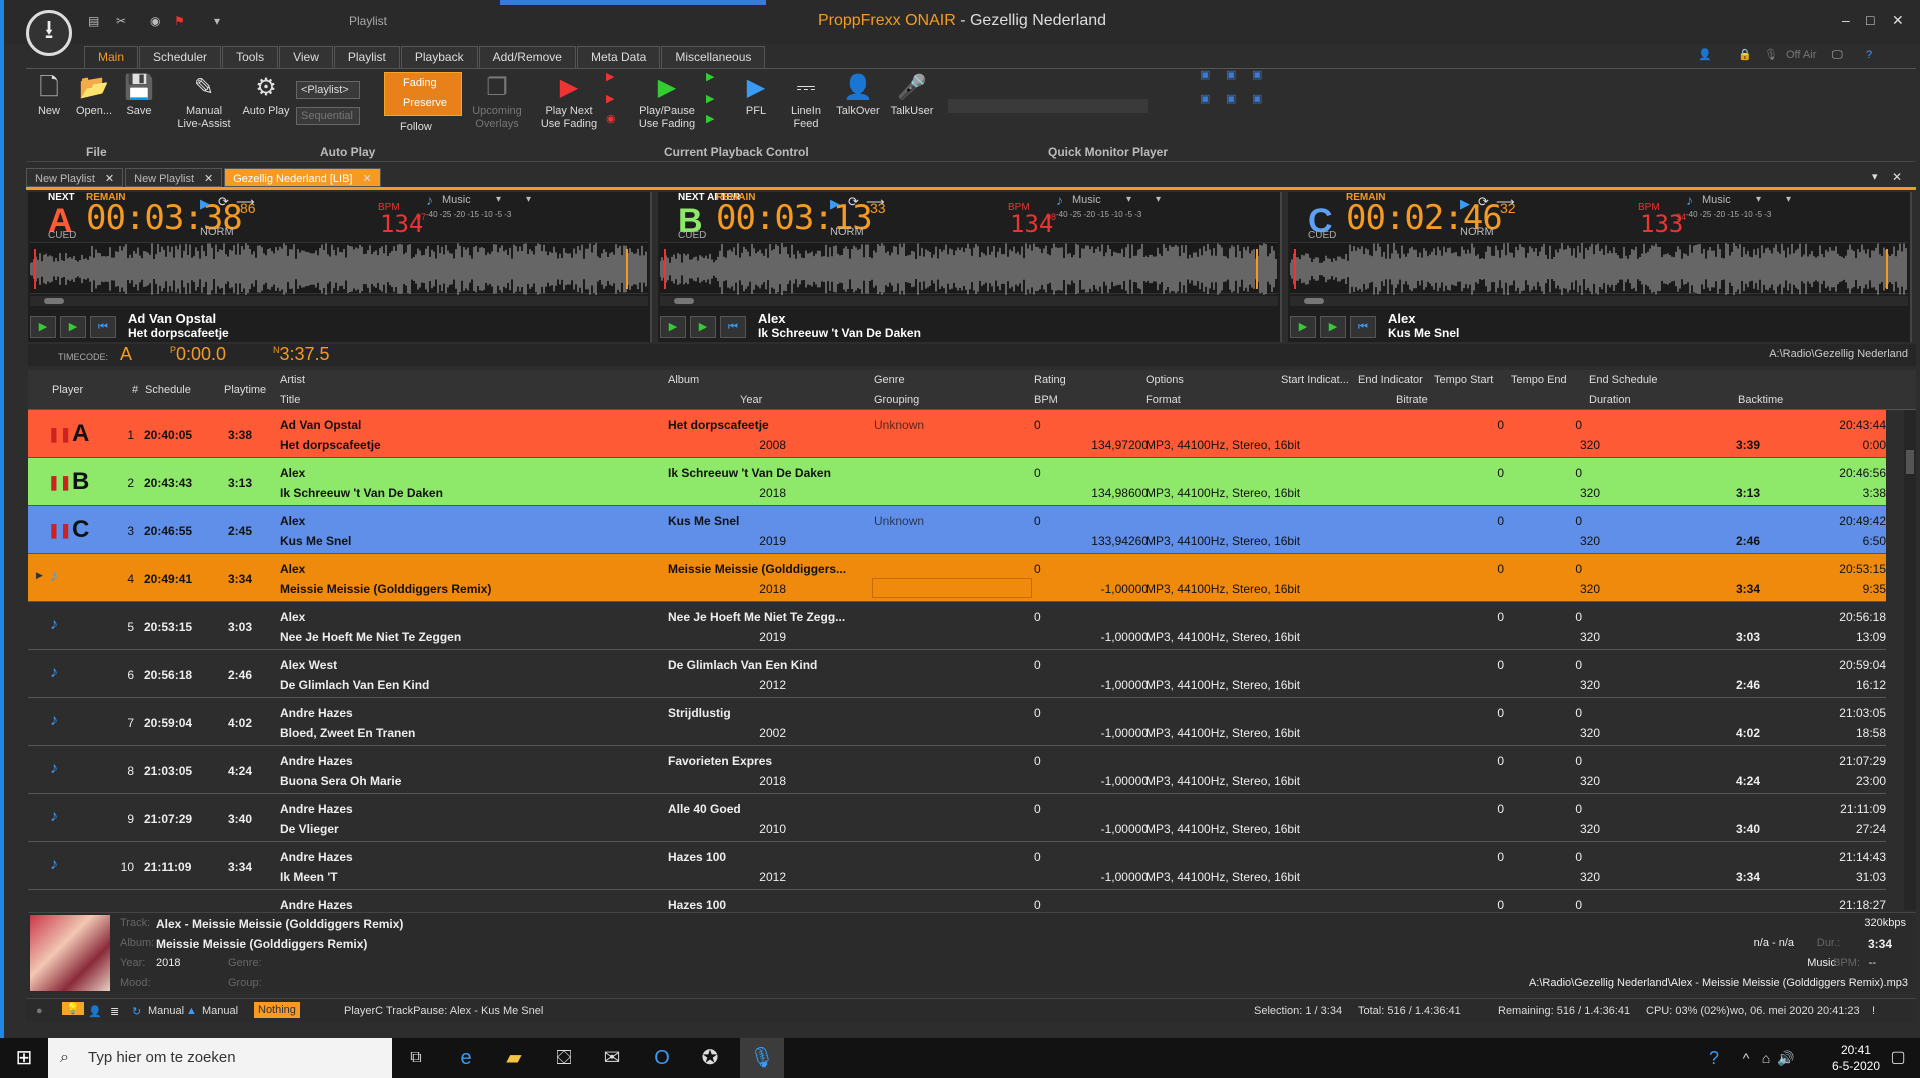 The width and height of the screenshot is (1920, 1078). What do you see at coordinates (1050, 380) in the screenshot?
I see `col-rating: Rating` at bounding box center [1050, 380].